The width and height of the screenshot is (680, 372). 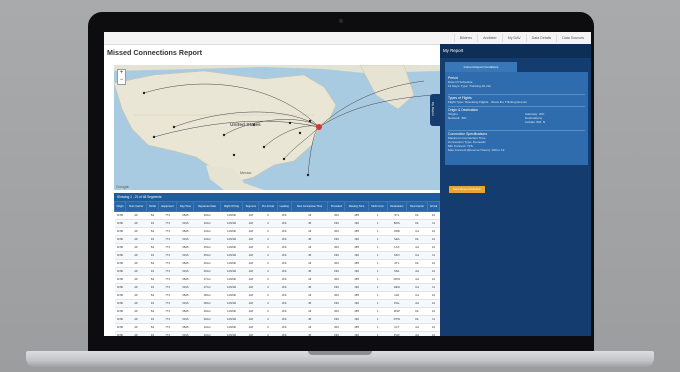 I want to click on table-cell: 08Jul, so click(x=207, y=303).